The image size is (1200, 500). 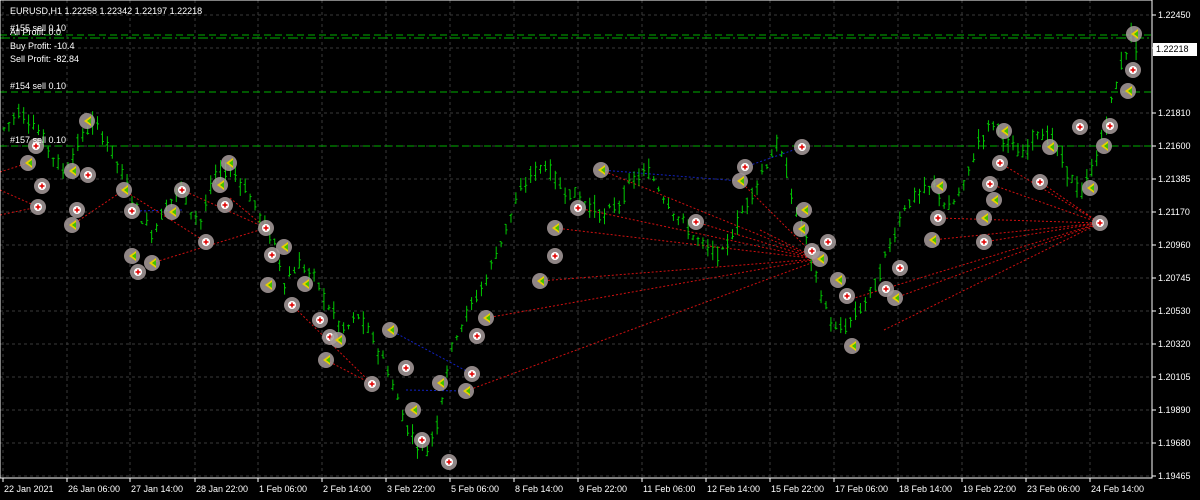 I want to click on time-tick-label: 8 Feb 14:00, so click(x=539, y=489).